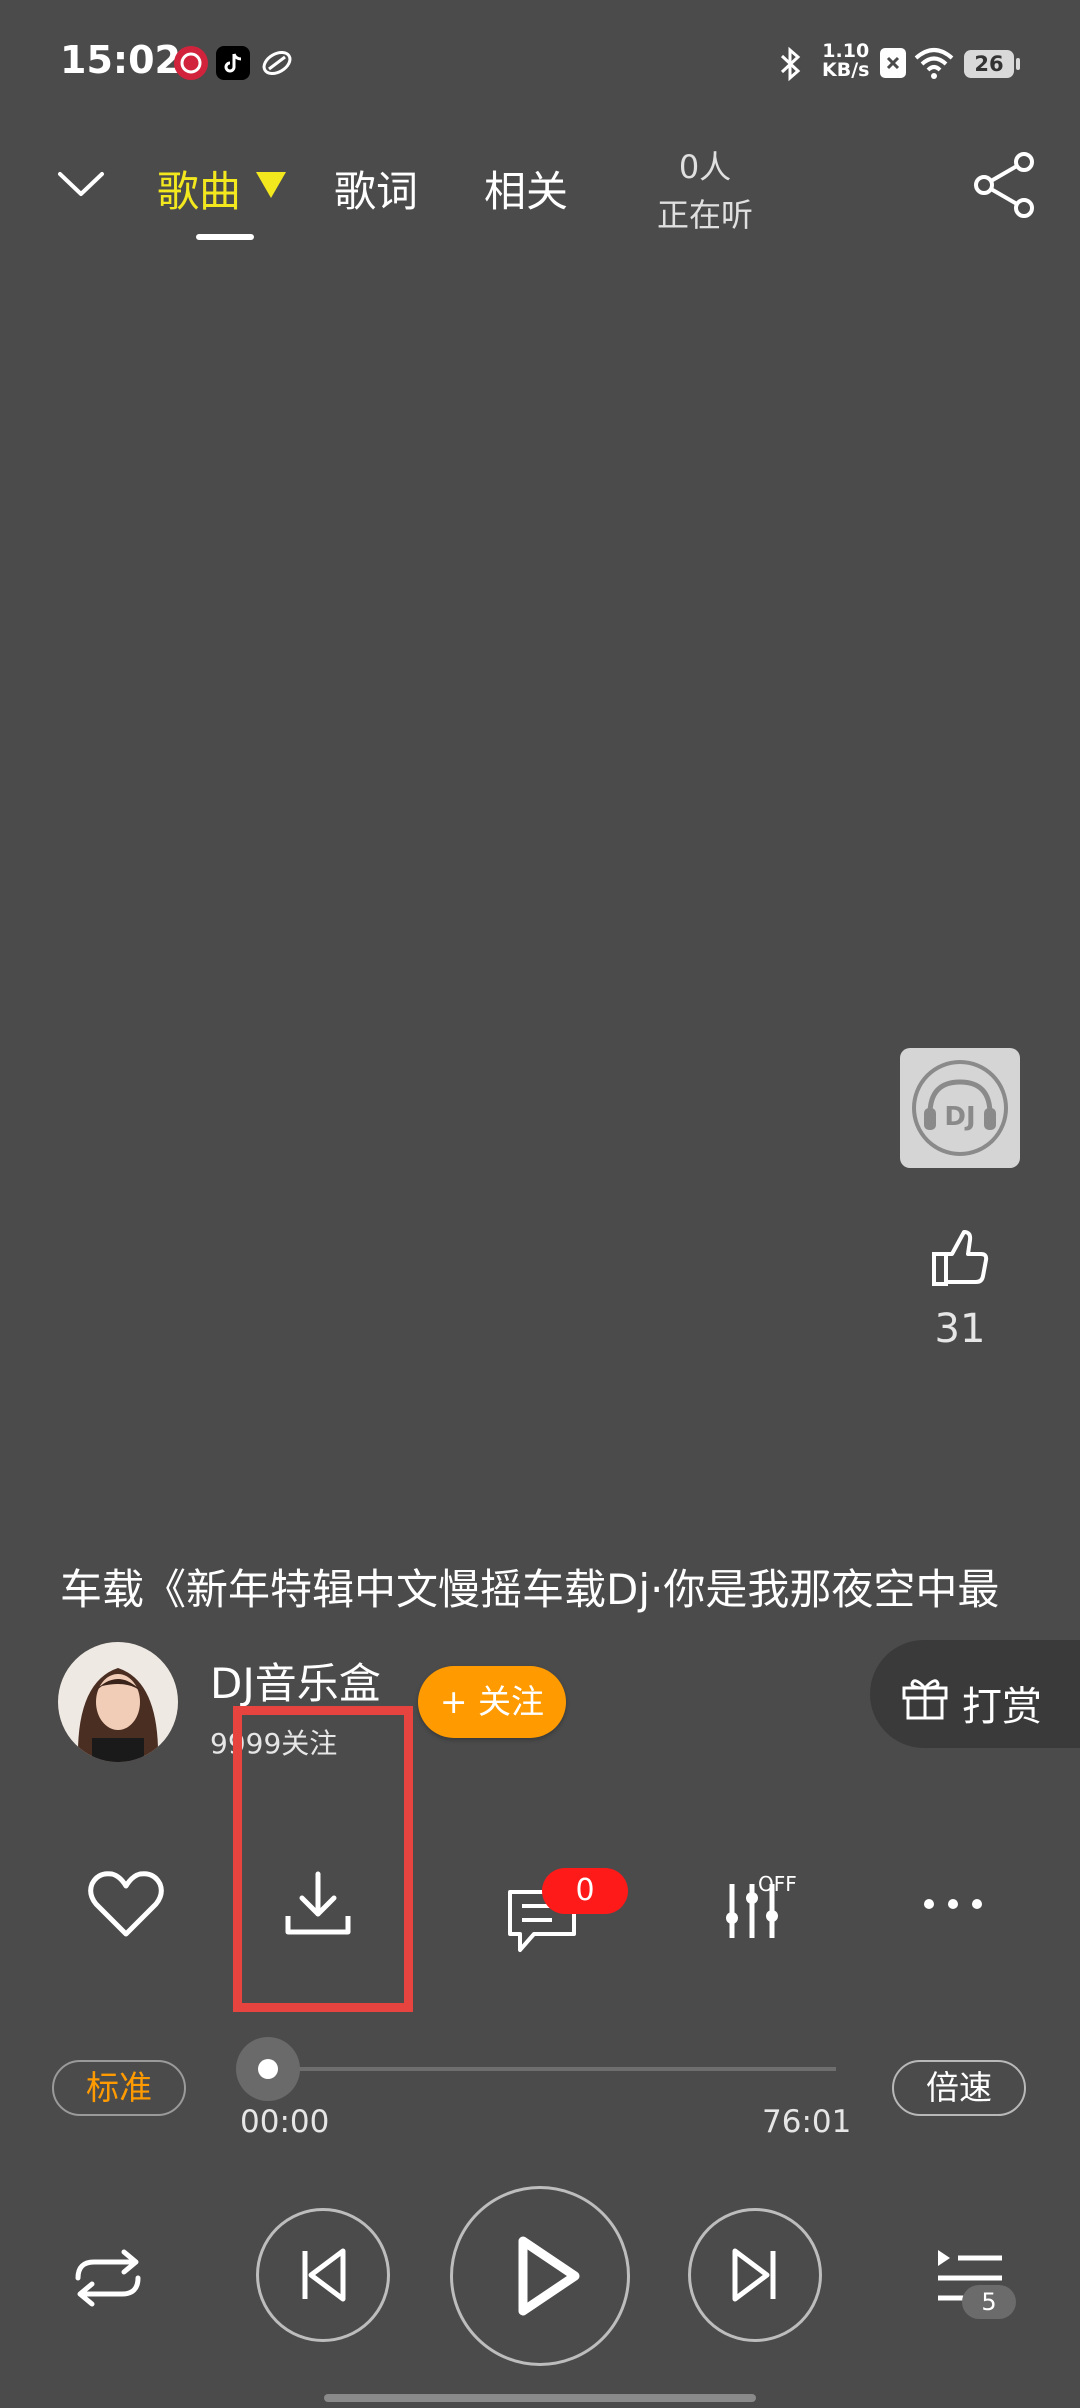  I want to click on share-icon, so click(1005, 185).